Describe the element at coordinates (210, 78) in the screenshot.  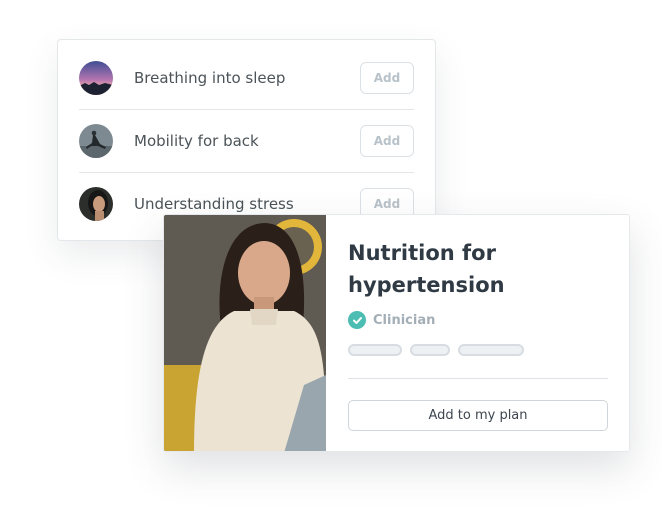
I see `program-title: Breathing into sleep` at that location.